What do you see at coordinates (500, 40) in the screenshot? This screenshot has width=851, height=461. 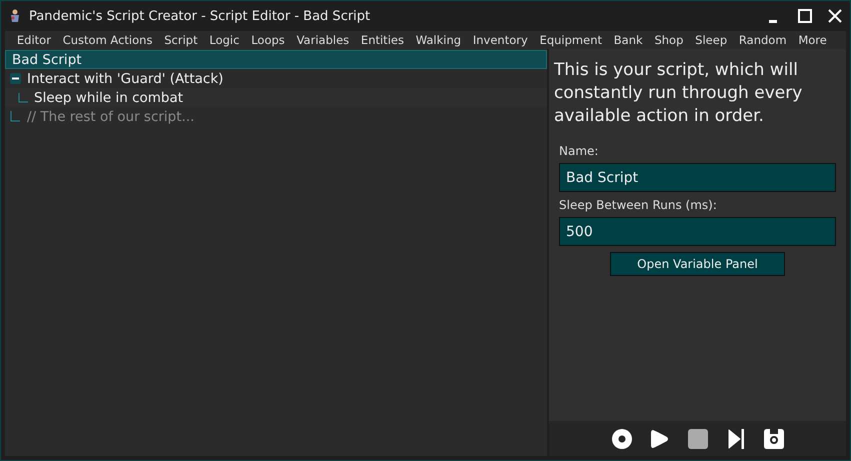 I see `menu-item: Inventory` at bounding box center [500, 40].